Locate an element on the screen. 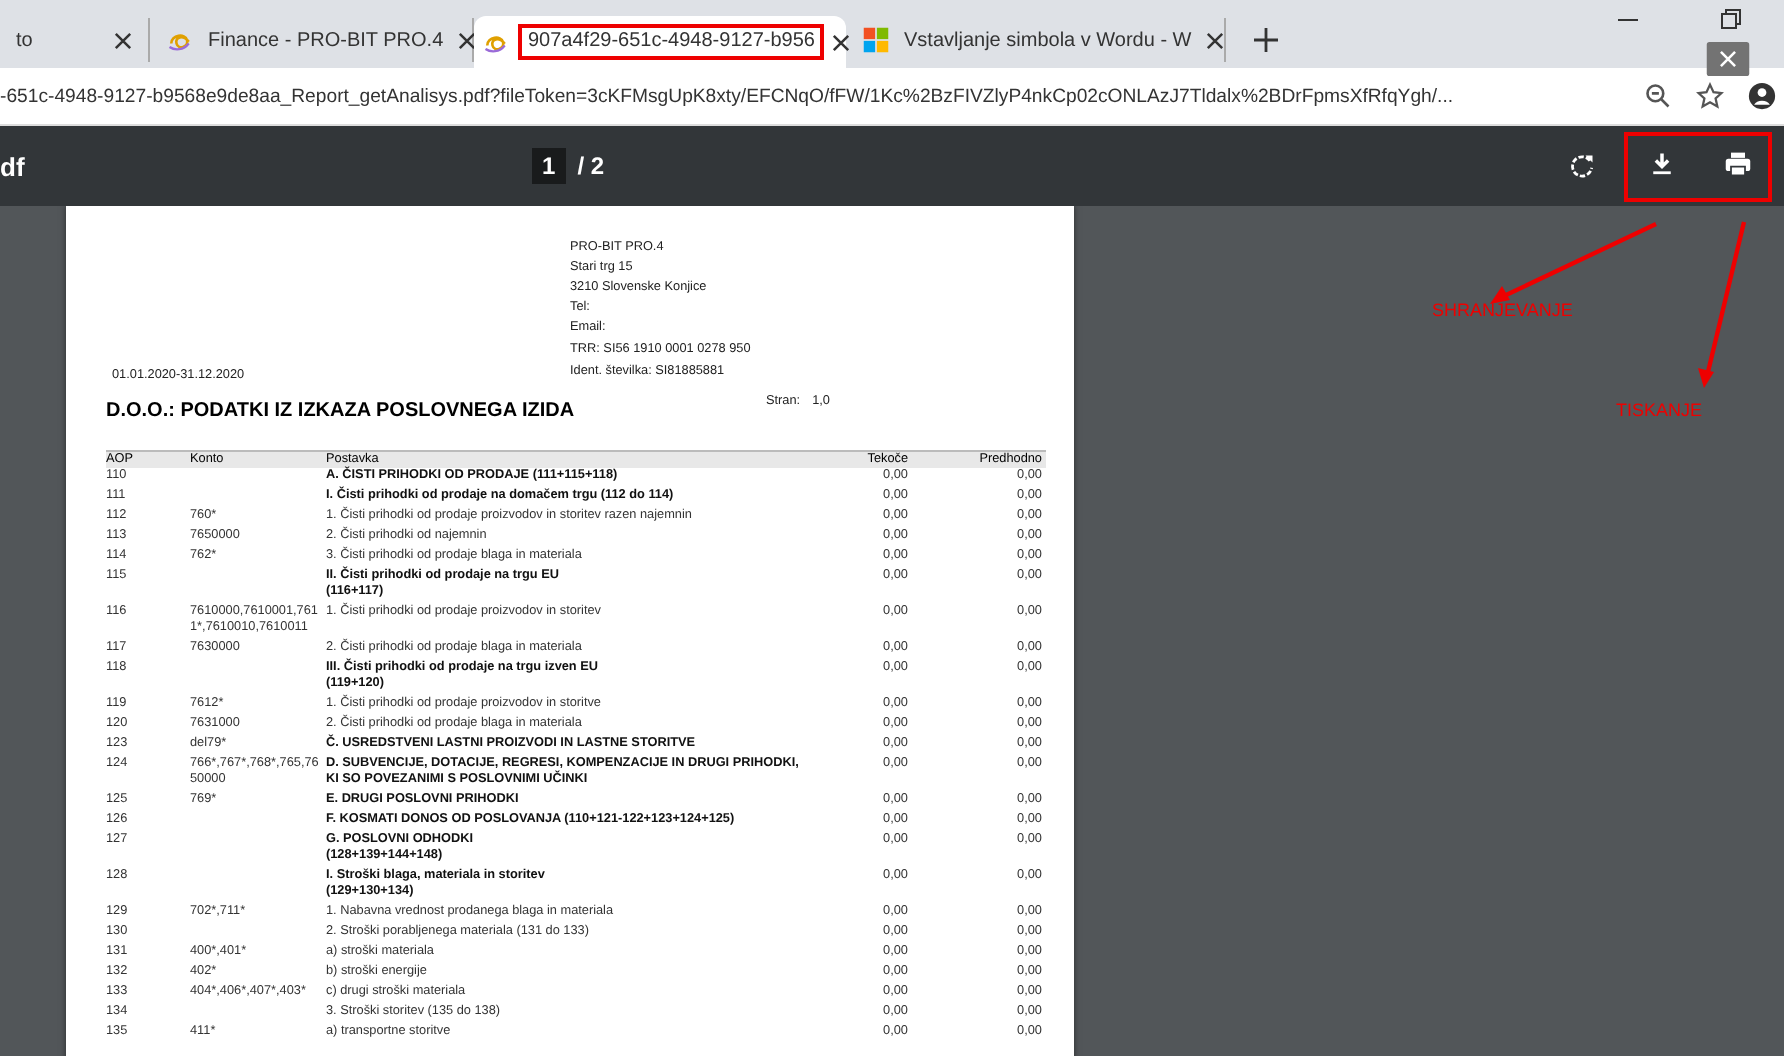 This screenshot has height=1056, width=1784. annotation-label: TISKANJE is located at coordinates (1659, 410).